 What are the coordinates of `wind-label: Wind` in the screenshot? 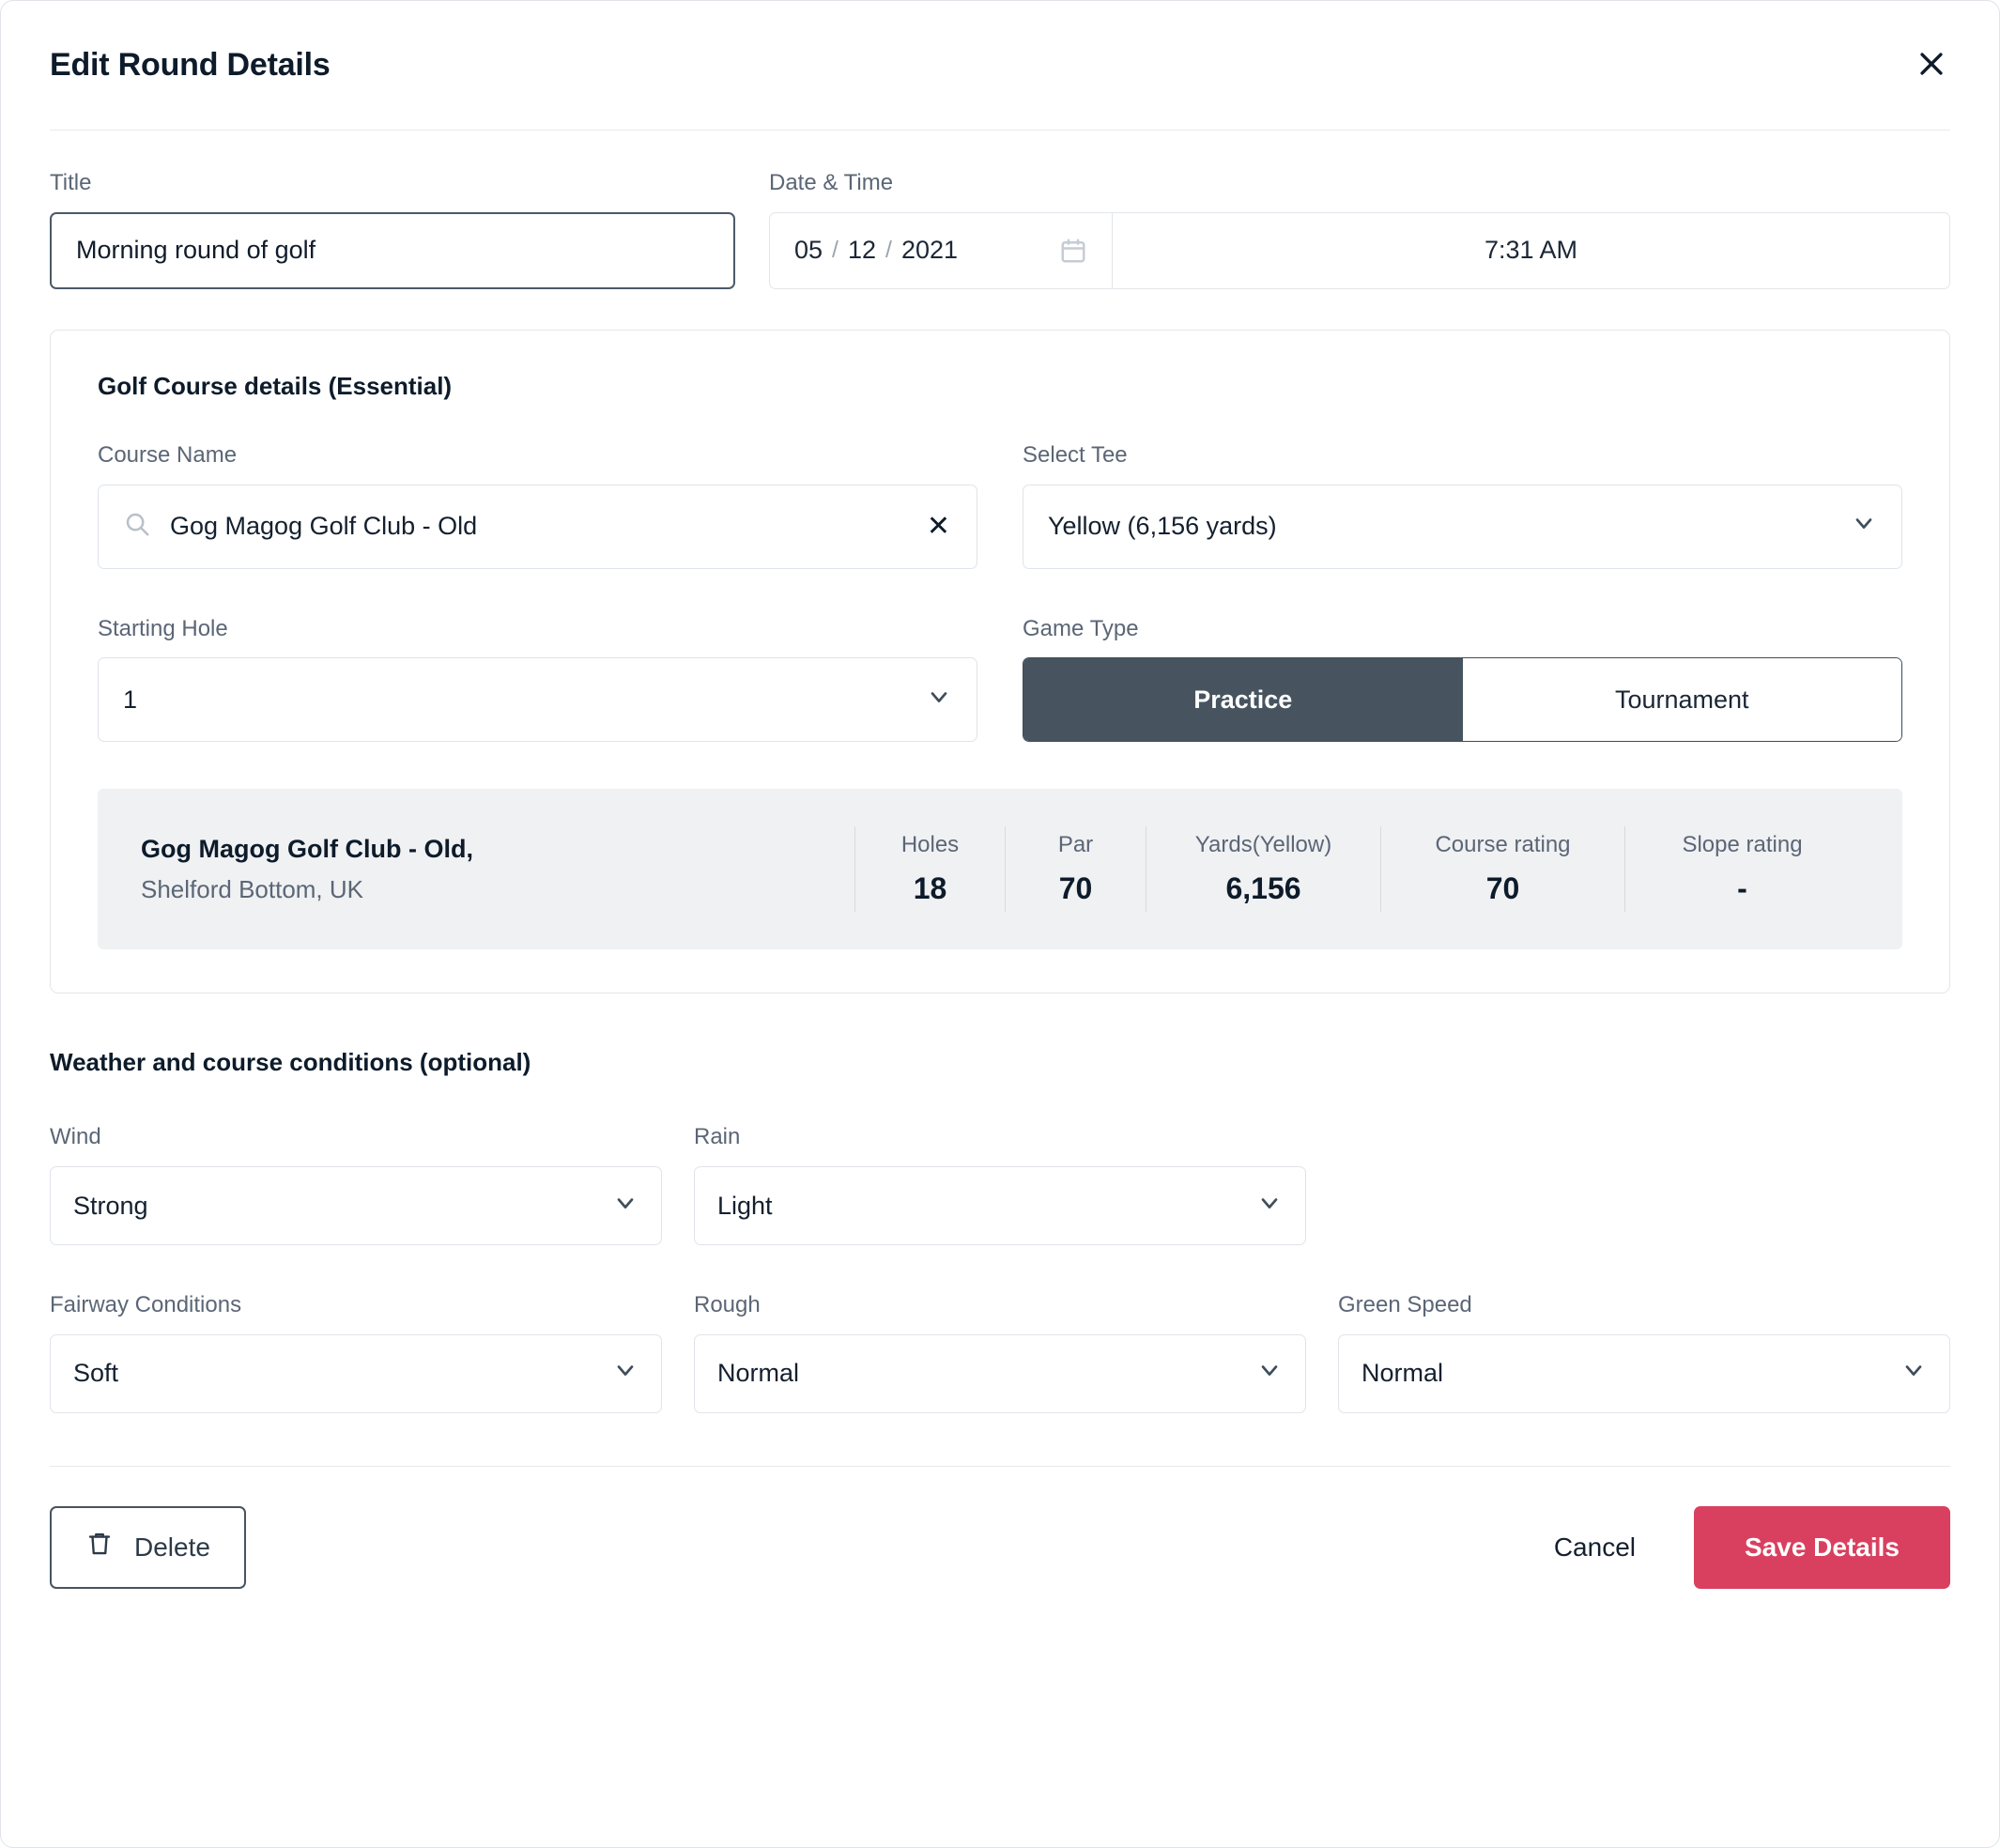 It's located at (75, 1137).